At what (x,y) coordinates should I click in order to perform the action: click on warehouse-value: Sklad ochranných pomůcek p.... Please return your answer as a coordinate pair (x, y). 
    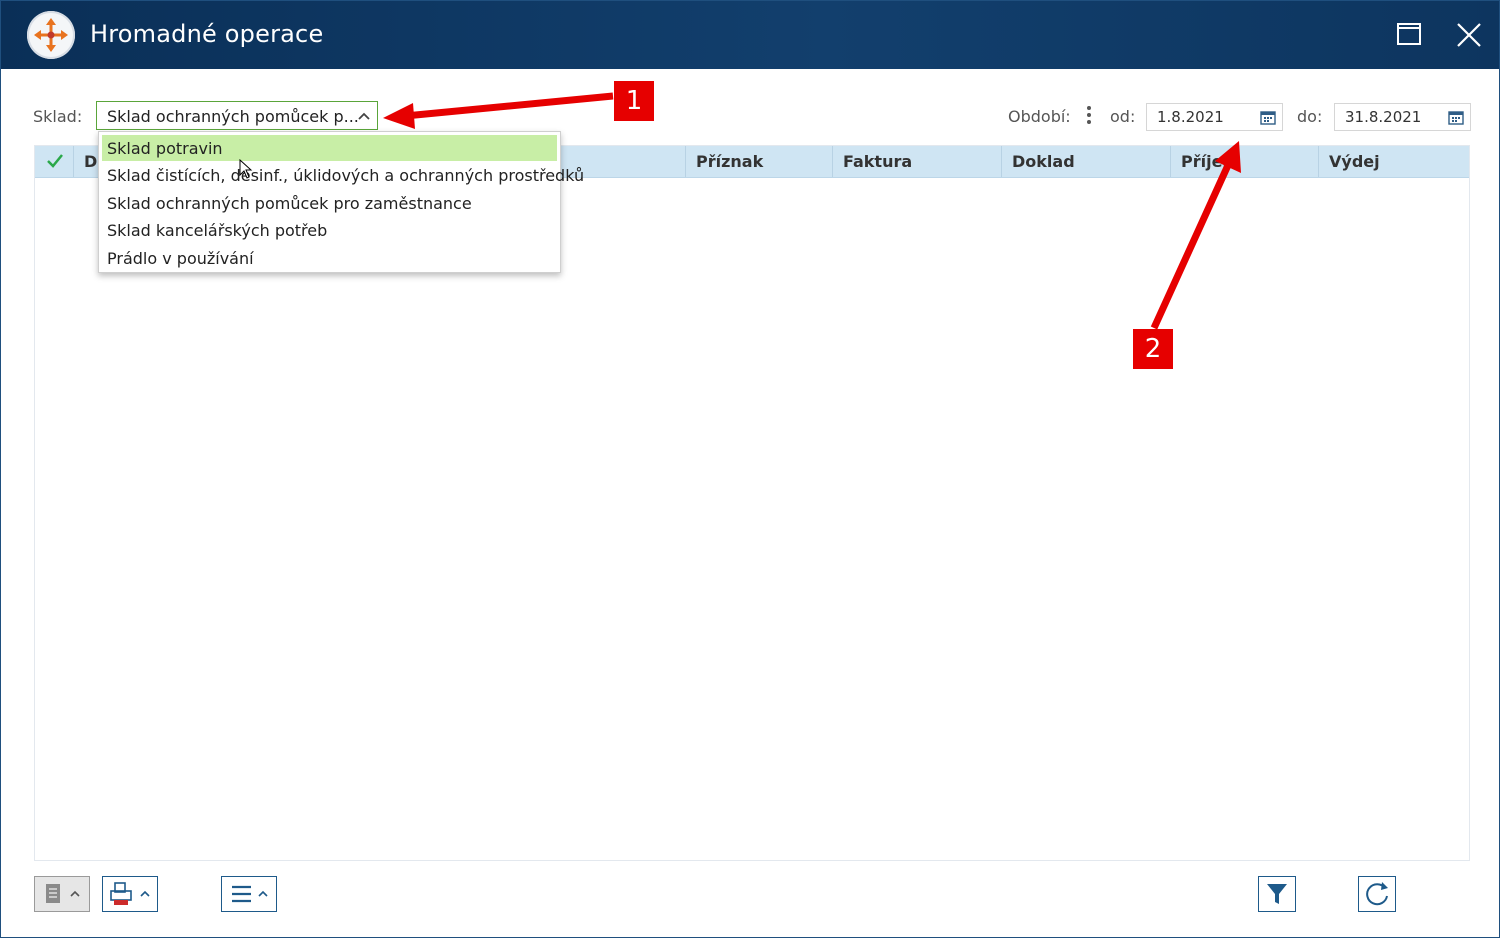
    Looking at the image, I should click on (233, 116).